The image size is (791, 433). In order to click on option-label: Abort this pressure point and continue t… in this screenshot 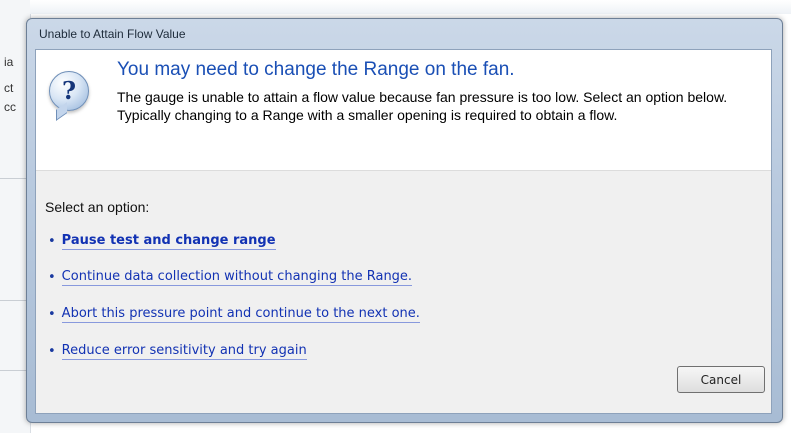, I will do `click(240, 314)`.